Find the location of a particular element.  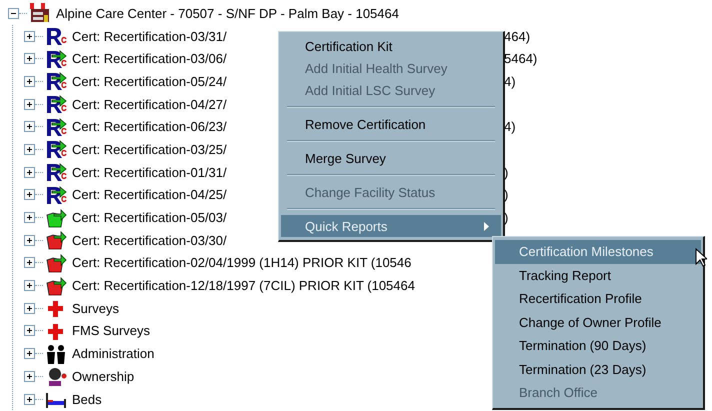

tree-item-label: Cert: Recertification-05/24/ is located at coordinates (149, 81).